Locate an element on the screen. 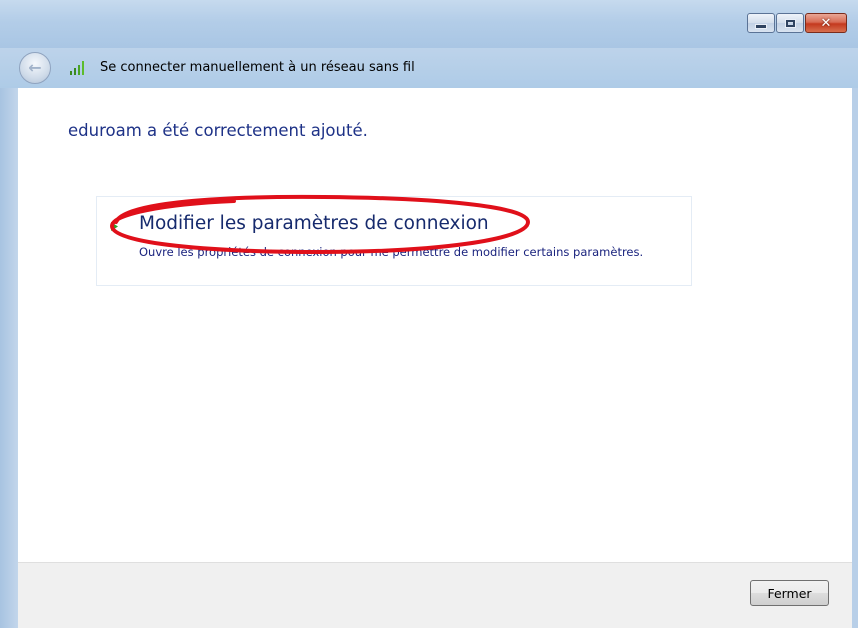  wireless-signal-icon is located at coordinates (77, 68).